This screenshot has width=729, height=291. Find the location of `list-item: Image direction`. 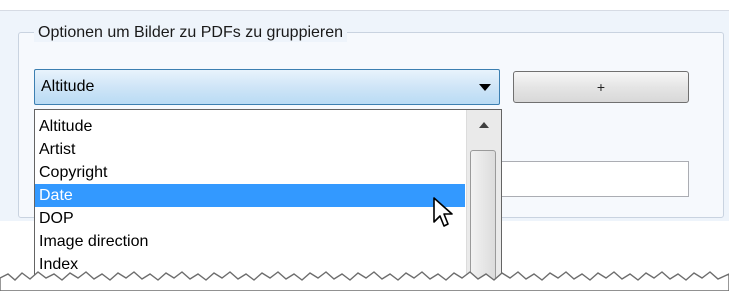

list-item: Image direction is located at coordinates (250, 241).